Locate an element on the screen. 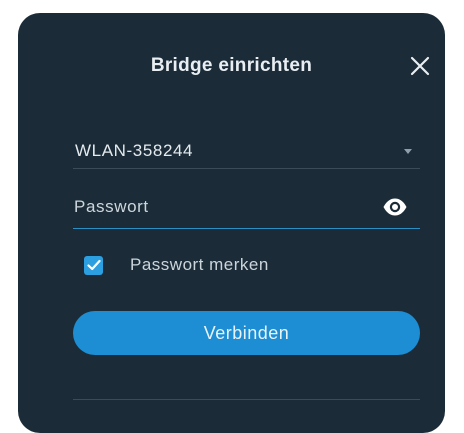  close-icon is located at coordinates (420, 66).